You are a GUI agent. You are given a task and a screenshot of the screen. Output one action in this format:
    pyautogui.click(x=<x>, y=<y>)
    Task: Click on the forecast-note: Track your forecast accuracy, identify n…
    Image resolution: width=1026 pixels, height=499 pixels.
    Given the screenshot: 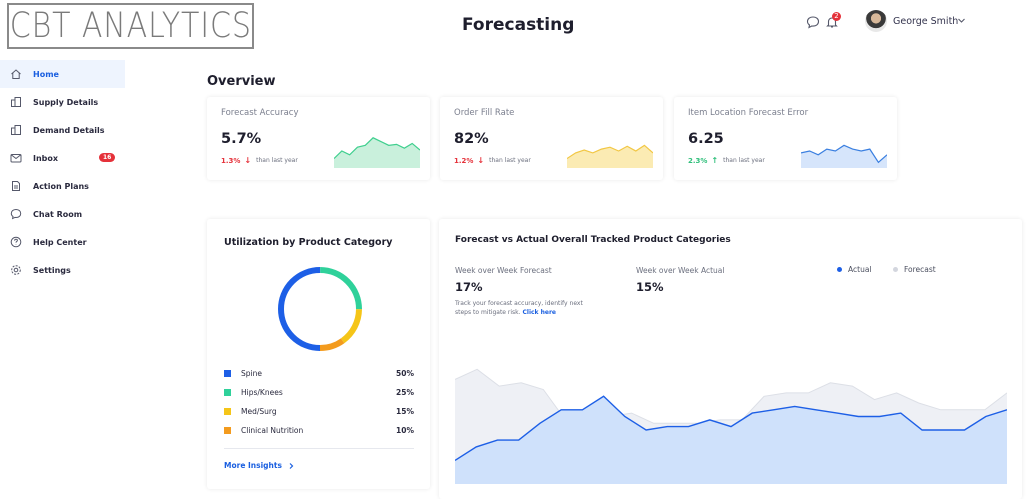 What is the action you would take?
    pyautogui.click(x=525, y=308)
    